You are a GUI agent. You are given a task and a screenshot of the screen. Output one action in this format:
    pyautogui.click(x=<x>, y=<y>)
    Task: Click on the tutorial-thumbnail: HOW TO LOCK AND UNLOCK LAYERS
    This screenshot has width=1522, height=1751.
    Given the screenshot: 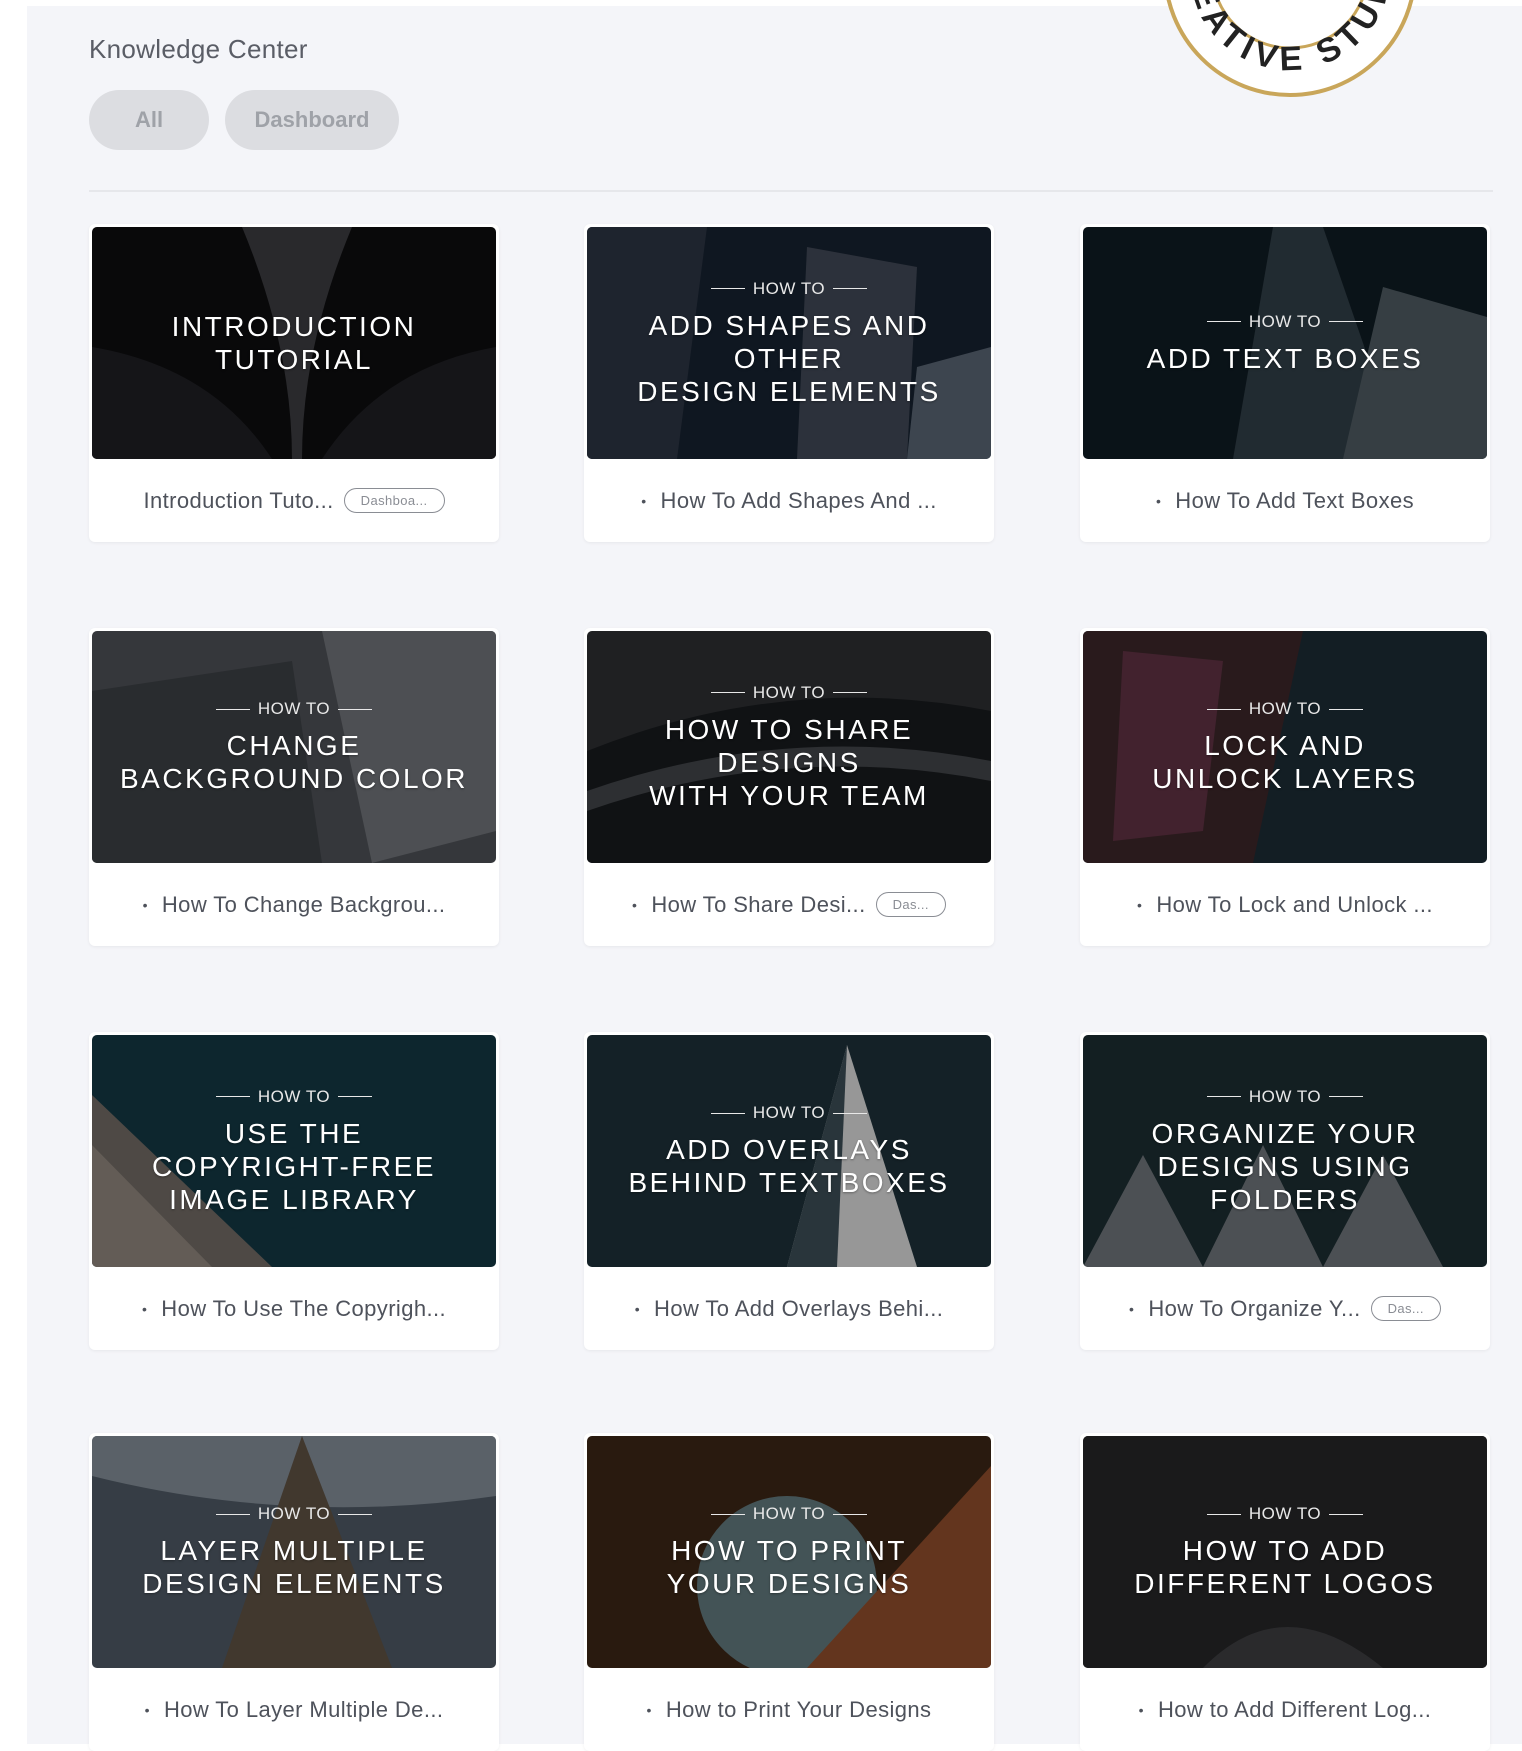 What is the action you would take?
    pyautogui.click(x=1285, y=747)
    